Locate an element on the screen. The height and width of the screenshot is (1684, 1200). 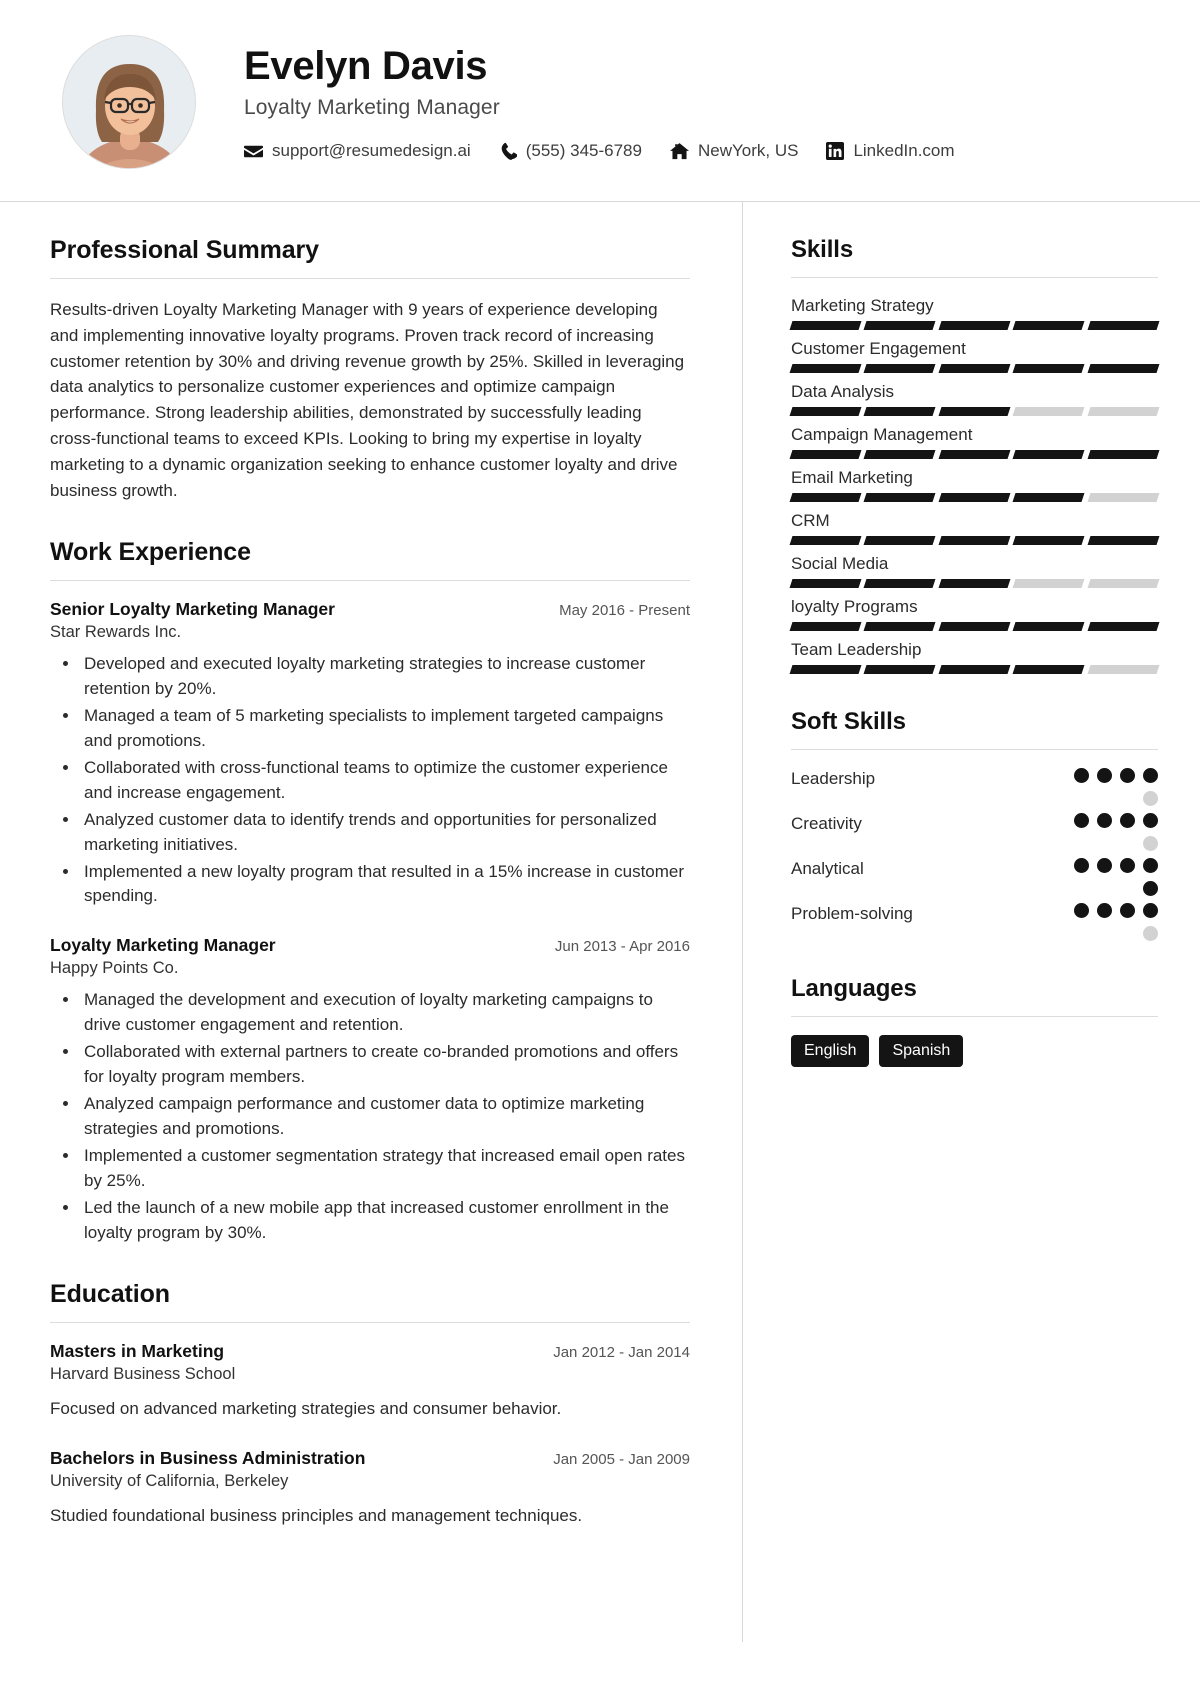
skill-label: CRM is located at coordinates (810, 520).